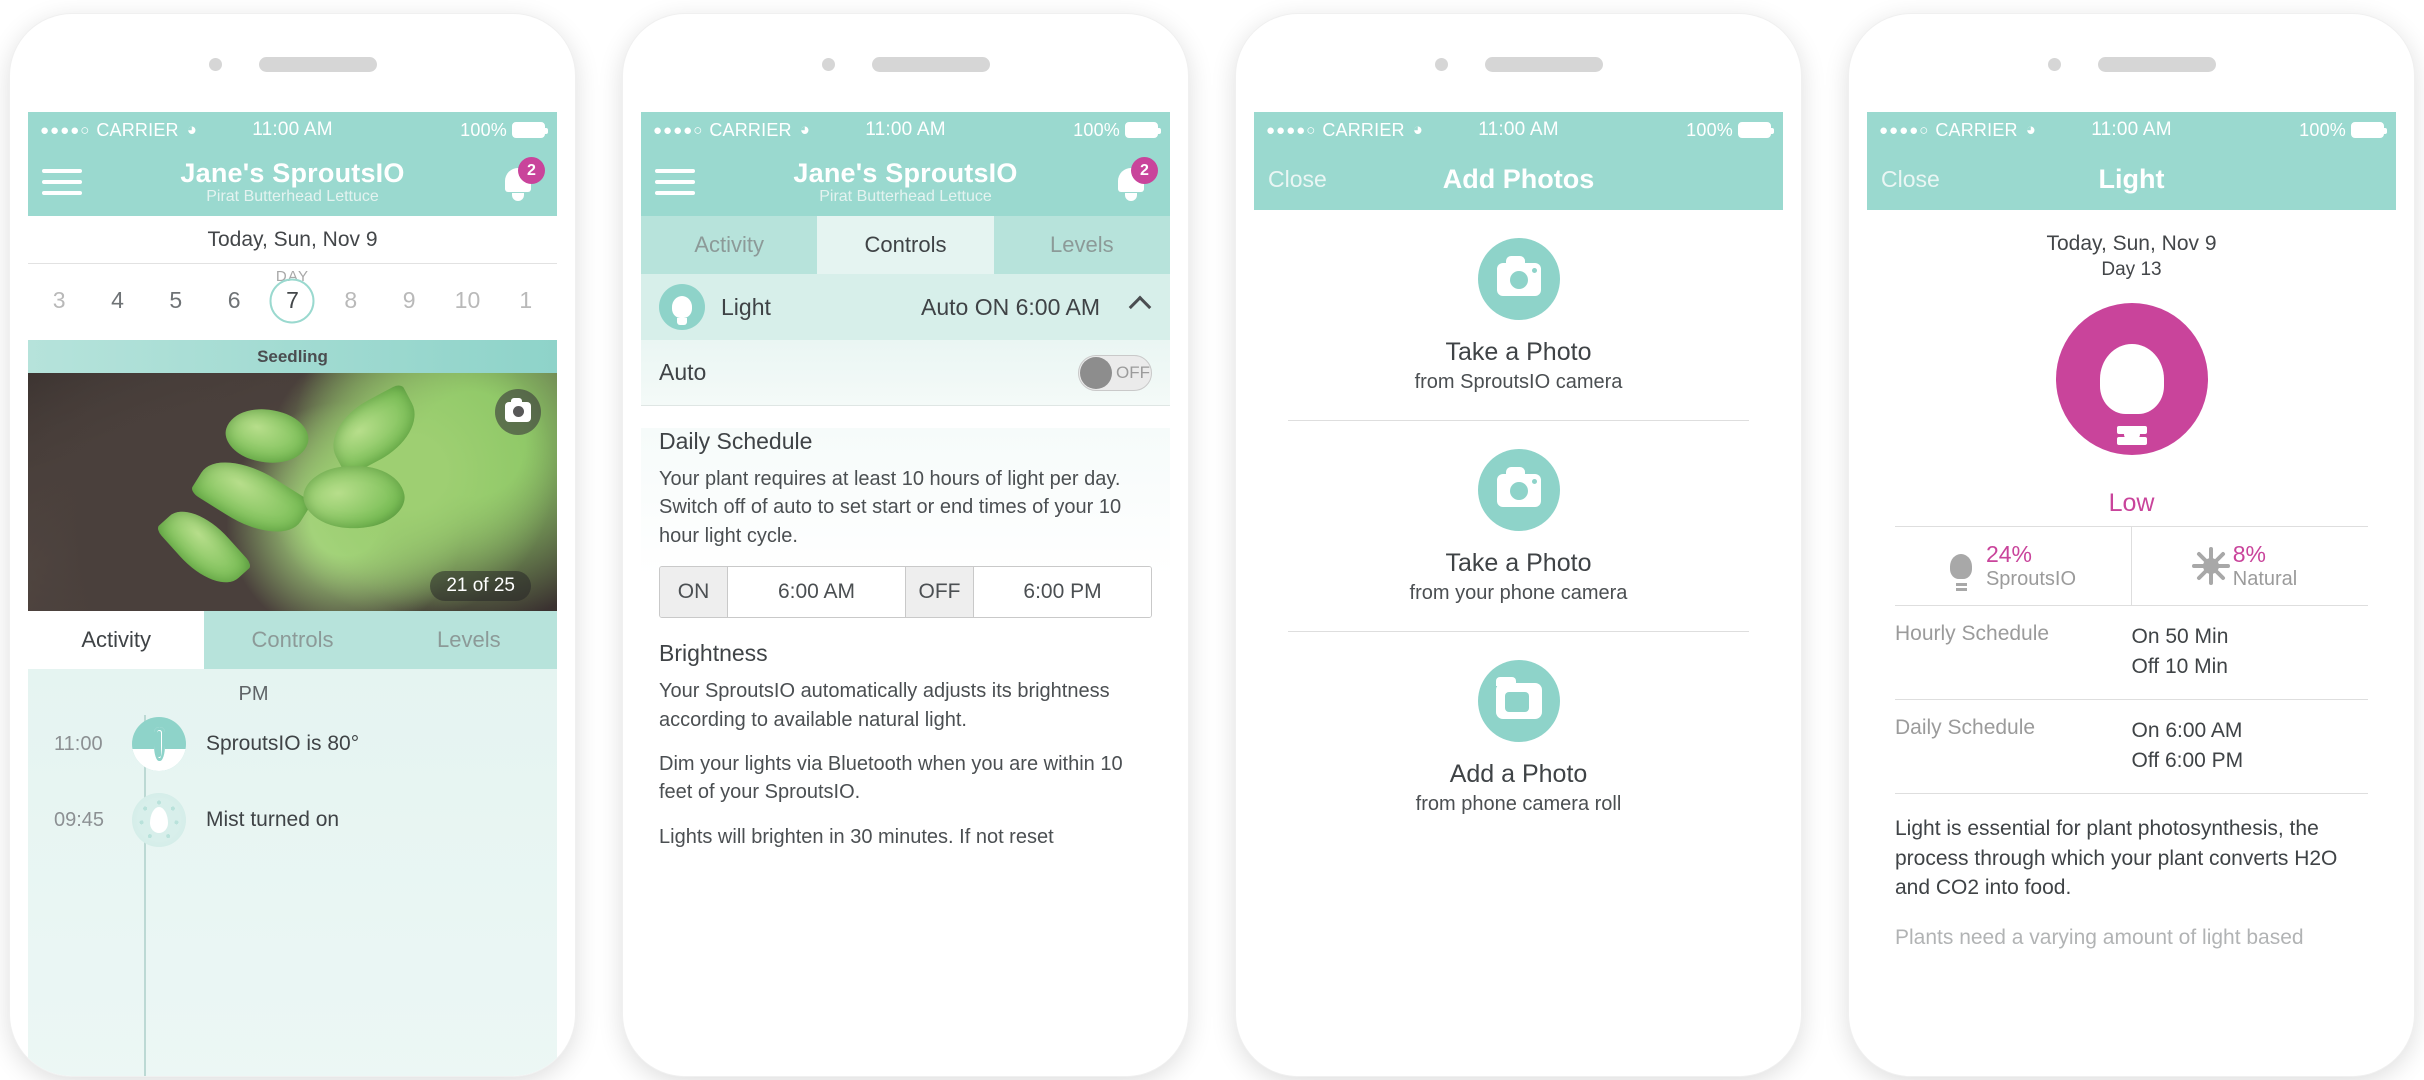 This screenshot has height=1080, width=2424. I want to click on sun-icon, so click(2210, 566).